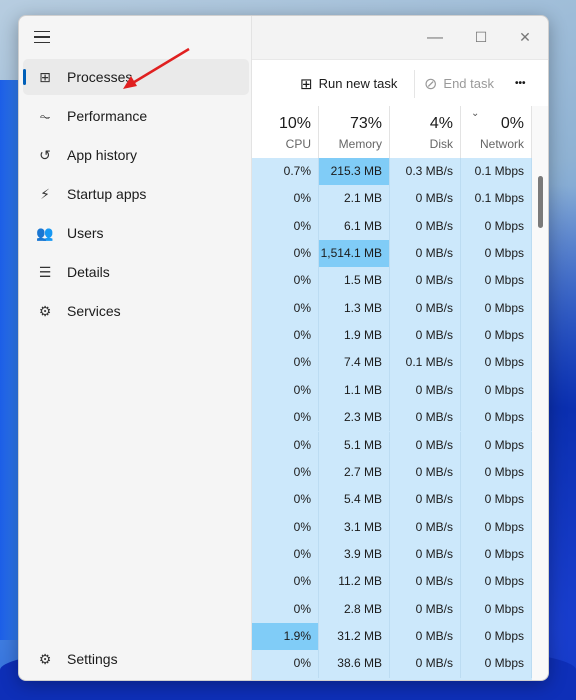  I want to click on toolbar: ⊞ Run new task ⊘ End task •••, so click(400, 82).